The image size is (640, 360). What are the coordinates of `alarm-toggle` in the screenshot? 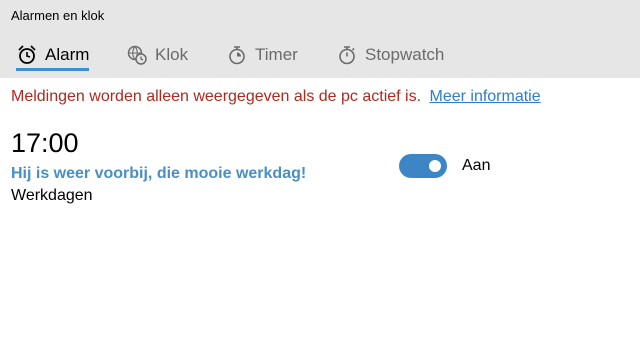 It's located at (423, 166).